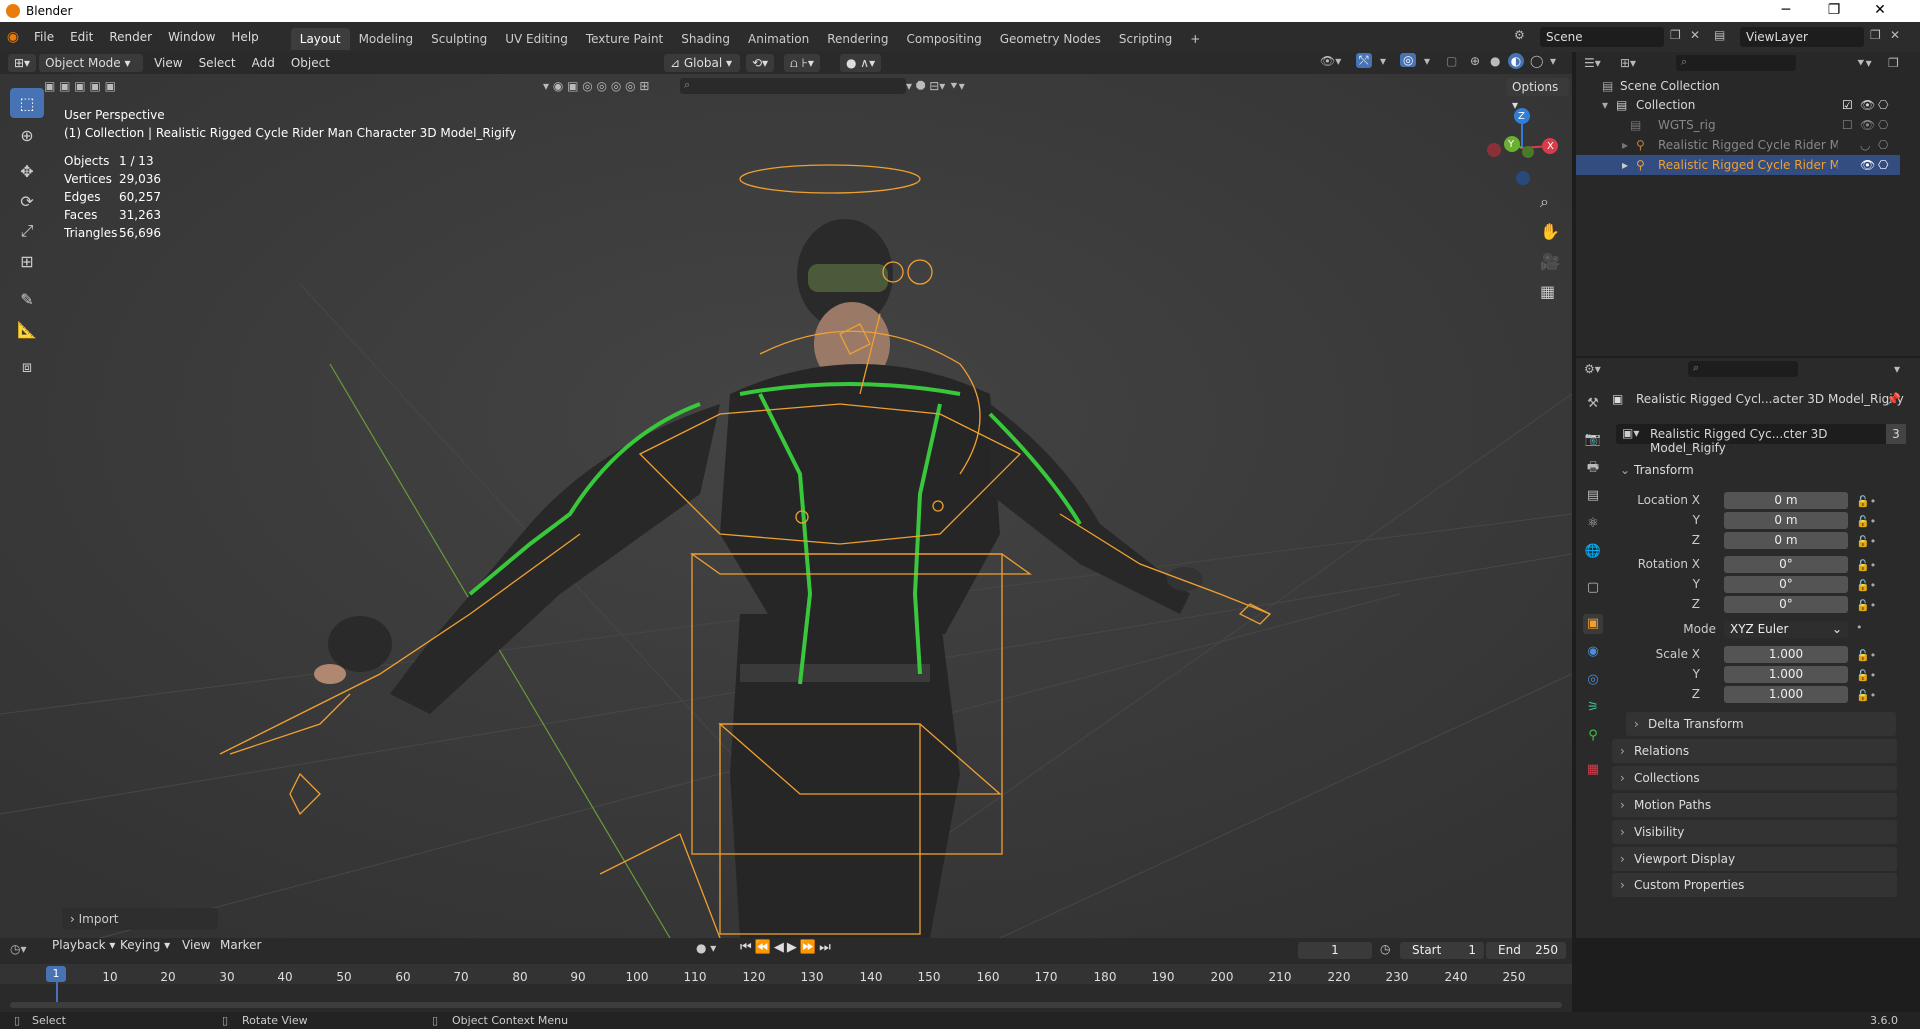 The height and width of the screenshot is (1029, 1920). What do you see at coordinates (27, 299) in the screenshot?
I see `annotate-tool: ✎` at bounding box center [27, 299].